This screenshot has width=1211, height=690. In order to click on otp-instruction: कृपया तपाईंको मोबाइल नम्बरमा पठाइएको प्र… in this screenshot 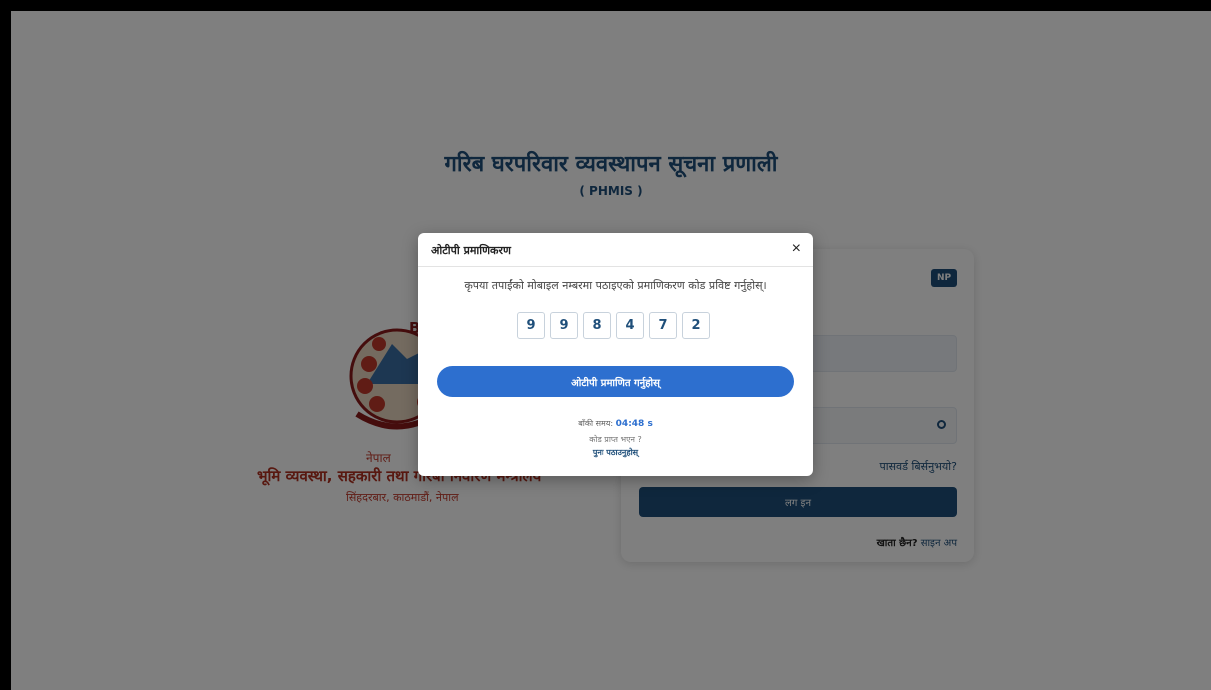, I will do `click(615, 285)`.